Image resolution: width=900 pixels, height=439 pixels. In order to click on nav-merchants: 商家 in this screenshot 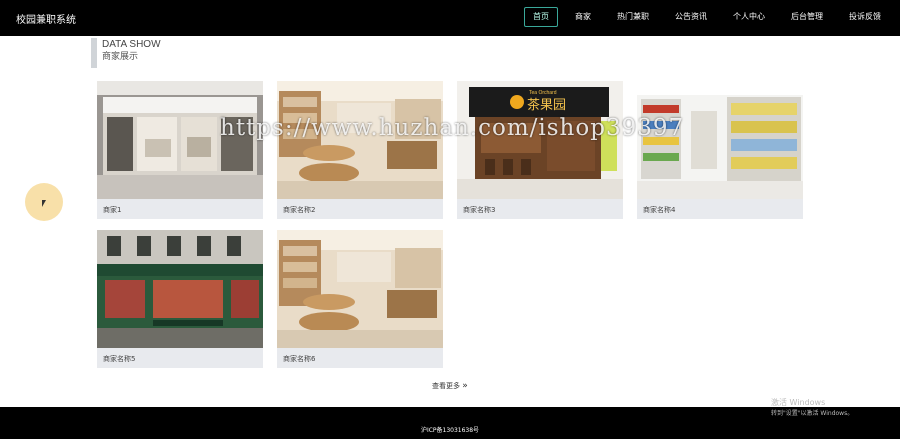, I will do `click(583, 17)`.